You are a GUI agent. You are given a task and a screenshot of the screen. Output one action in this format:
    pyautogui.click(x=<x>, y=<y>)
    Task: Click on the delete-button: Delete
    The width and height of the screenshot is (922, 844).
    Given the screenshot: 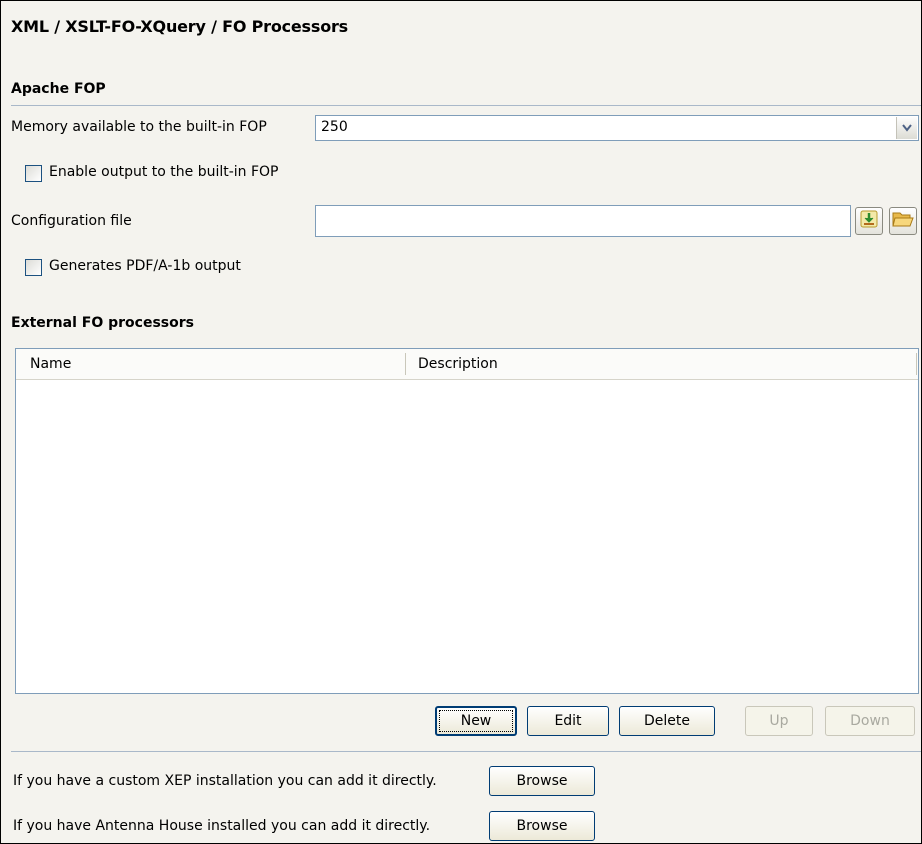 What is the action you would take?
    pyautogui.click(x=667, y=721)
    